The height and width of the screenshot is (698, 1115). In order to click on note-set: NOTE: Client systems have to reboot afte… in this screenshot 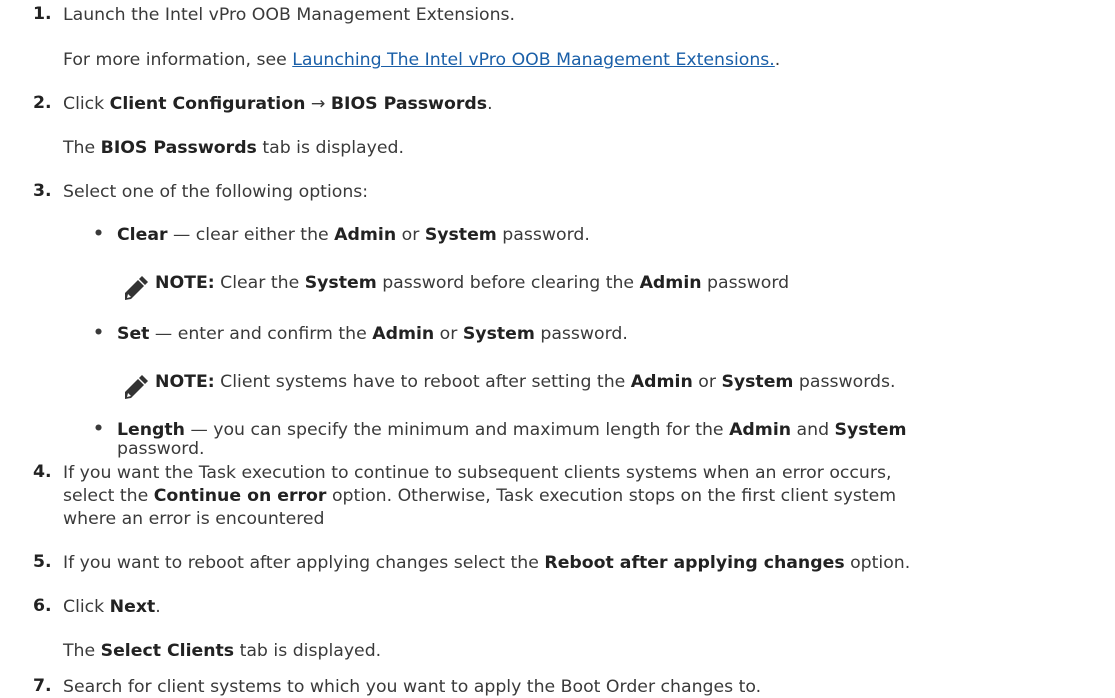, I will do `click(525, 382)`.